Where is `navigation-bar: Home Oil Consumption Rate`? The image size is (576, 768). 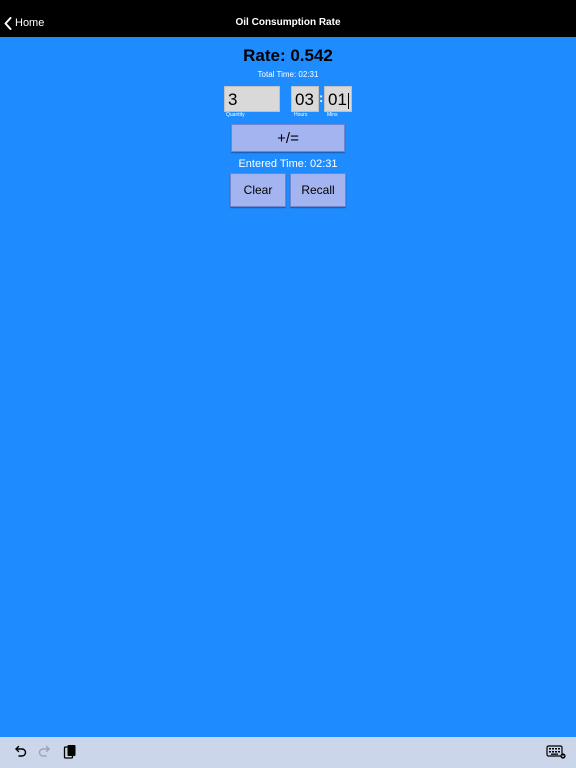
navigation-bar: Home Oil Consumption Rate is located at coordinates (288, 18).